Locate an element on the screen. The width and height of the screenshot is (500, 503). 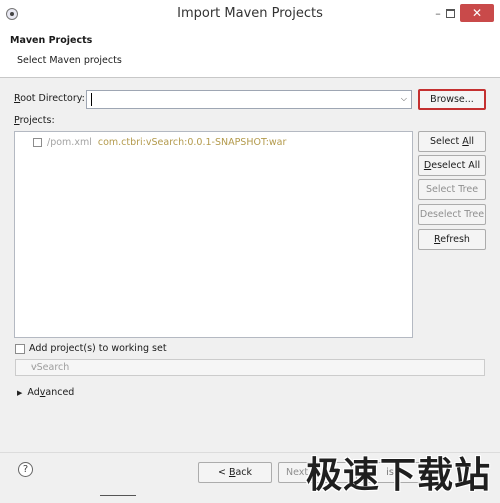
deselect-all-button: Deselect All is located at coordinates (452, 165).